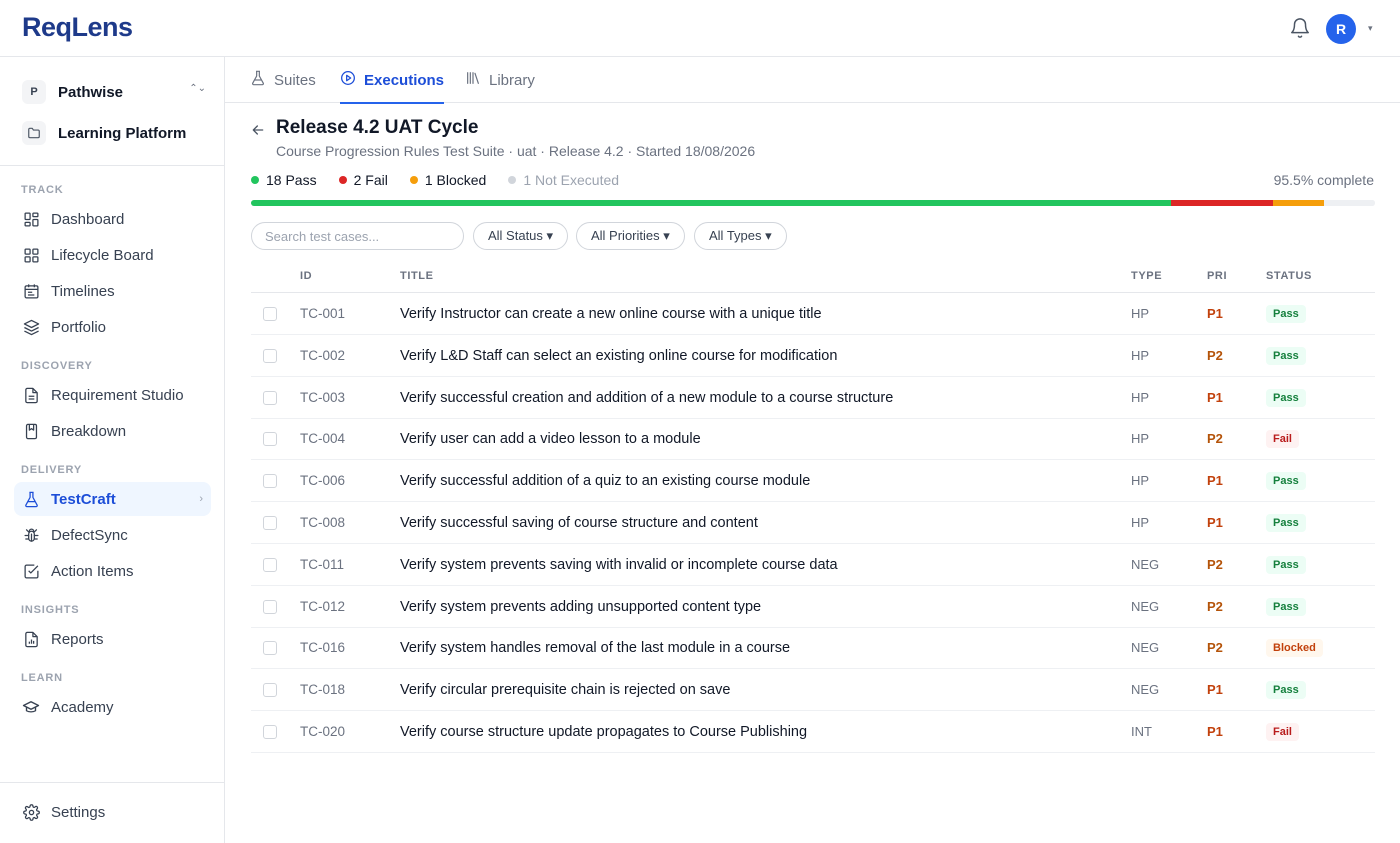  Describe the element at coordinates (812, 80) in the screenshot. I see `tab-bar: Suites Executions Library` at that location.